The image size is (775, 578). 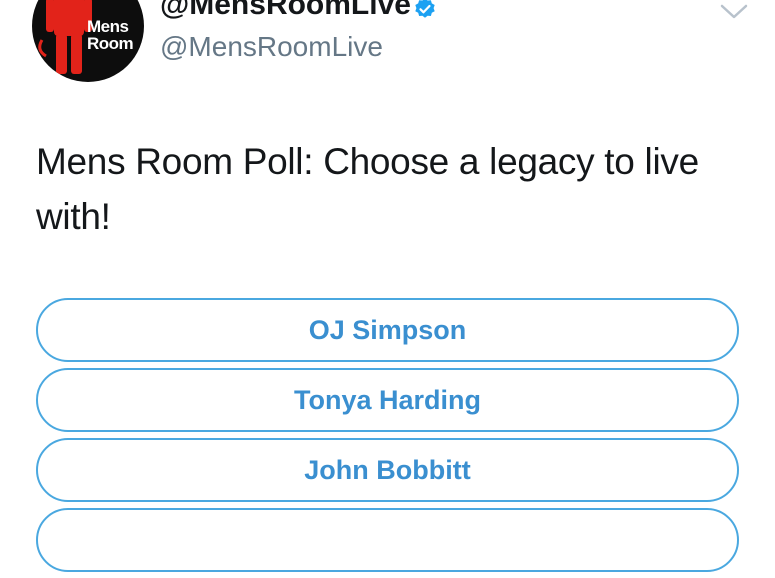 I want to click on verified-badge-icon, so click(x=425, y=9).